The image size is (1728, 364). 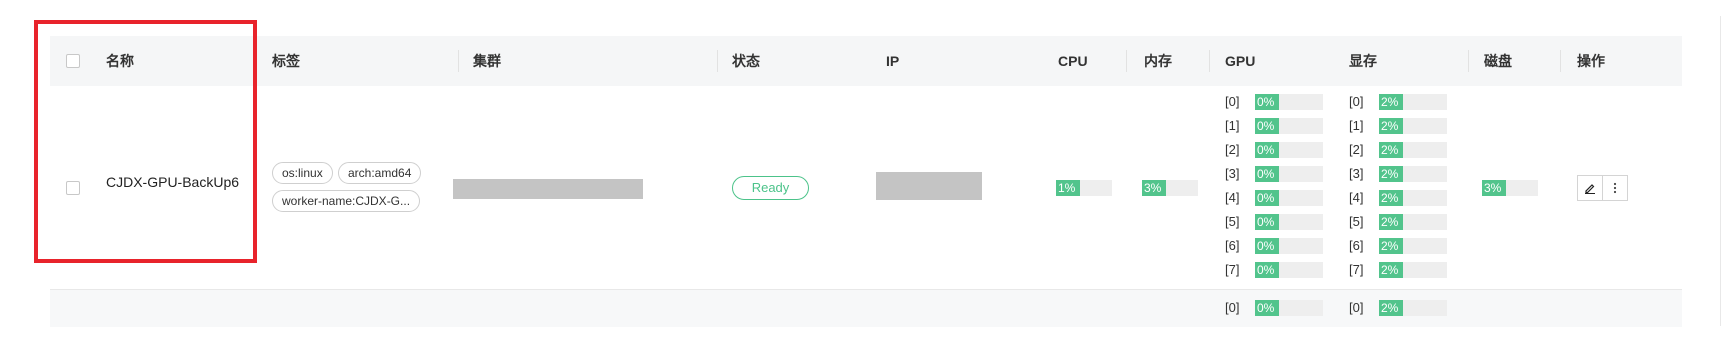 I want to click on memory-usage-bar: 3%, so click(x=1170, y=188).